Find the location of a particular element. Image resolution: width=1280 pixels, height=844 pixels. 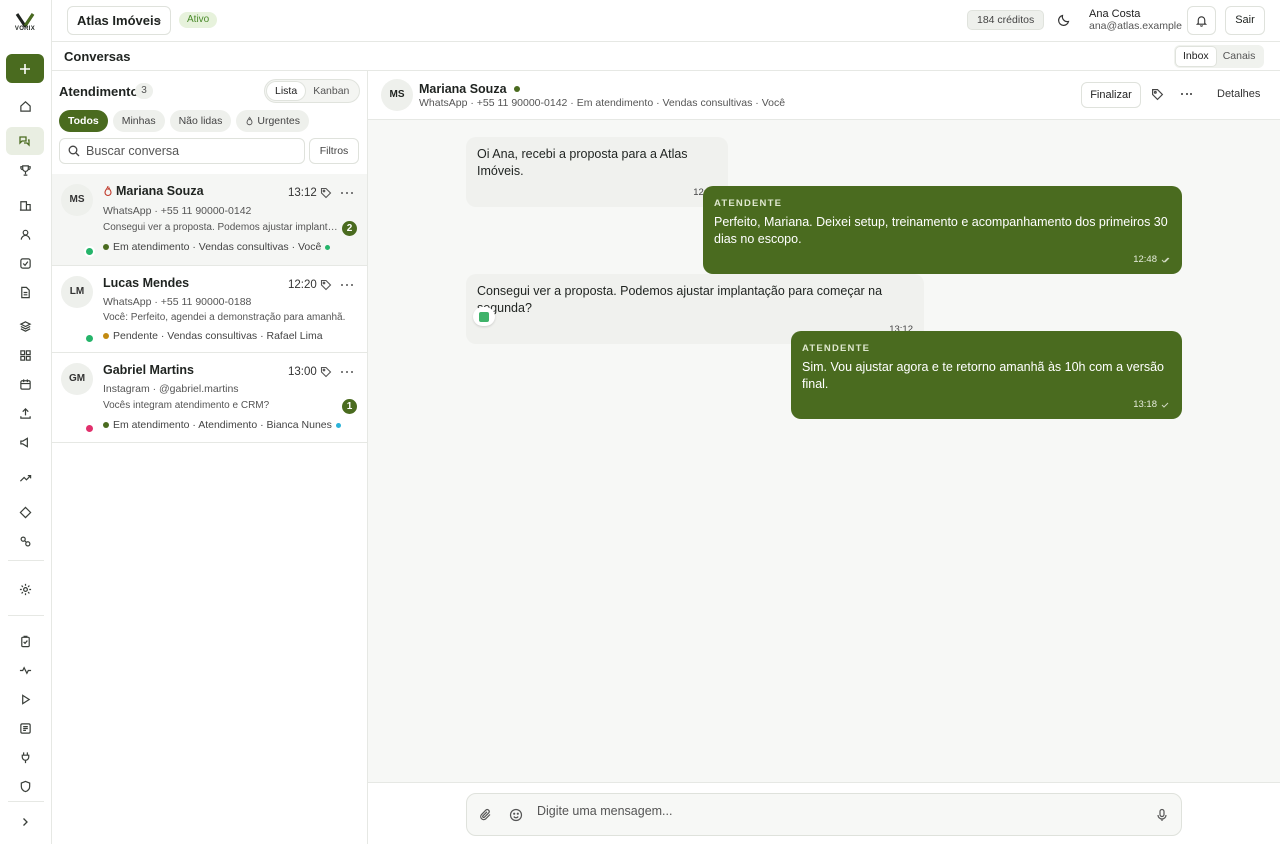

composer is located at coordinates (824, 813).